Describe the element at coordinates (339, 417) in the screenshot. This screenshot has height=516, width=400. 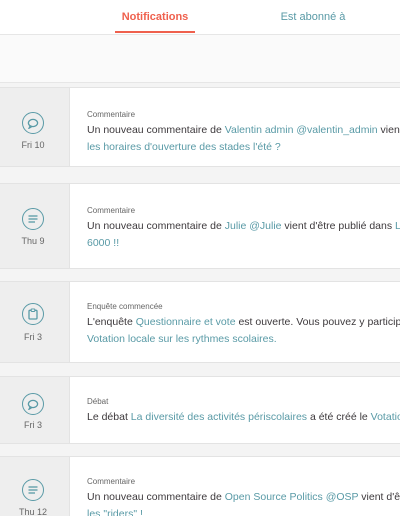
I see `text-fragment: a été créé le` at that location.